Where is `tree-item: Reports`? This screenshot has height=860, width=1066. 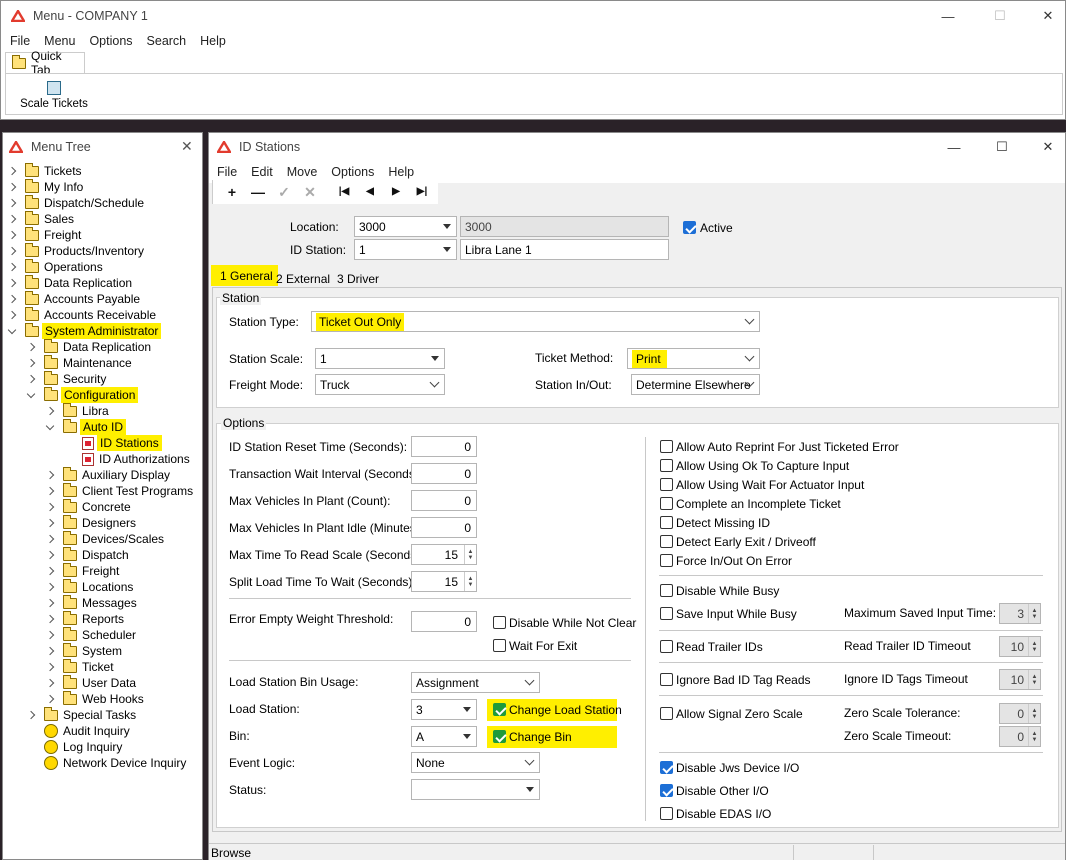
tree-item: Reports is located at coordinates (84, 618).